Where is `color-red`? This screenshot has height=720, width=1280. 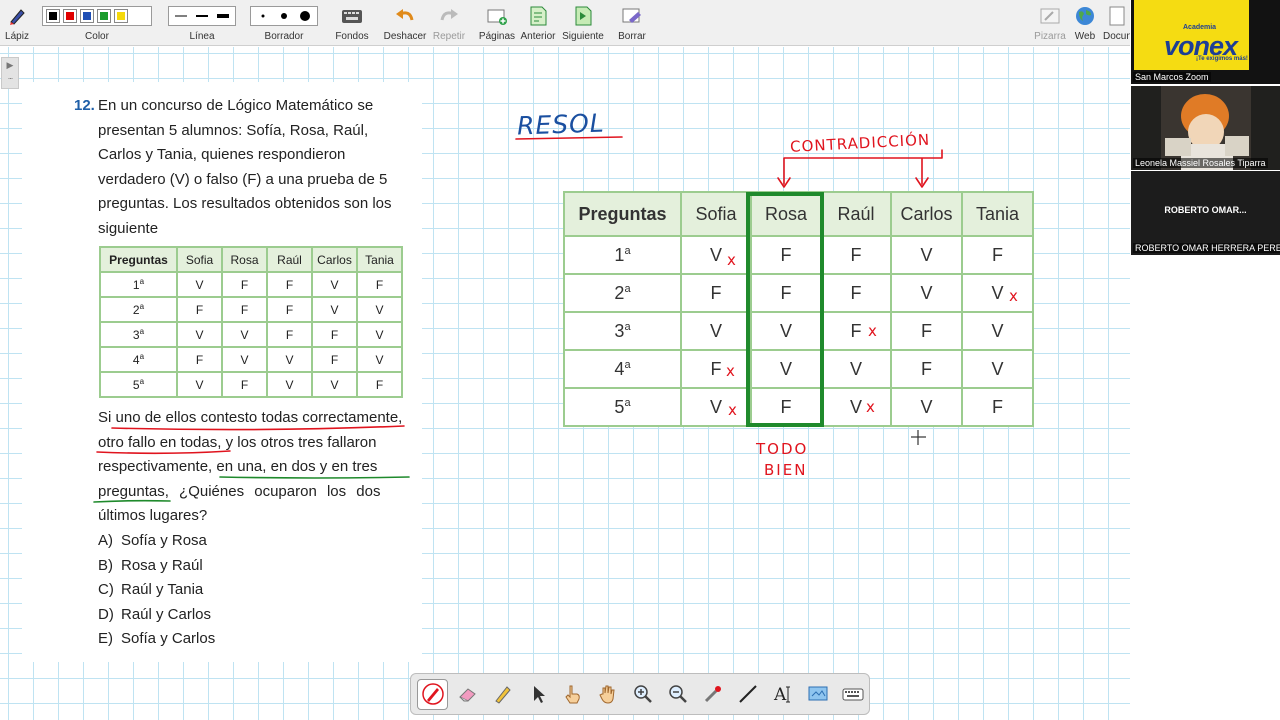
color-red is located at coordinates (70, 16).